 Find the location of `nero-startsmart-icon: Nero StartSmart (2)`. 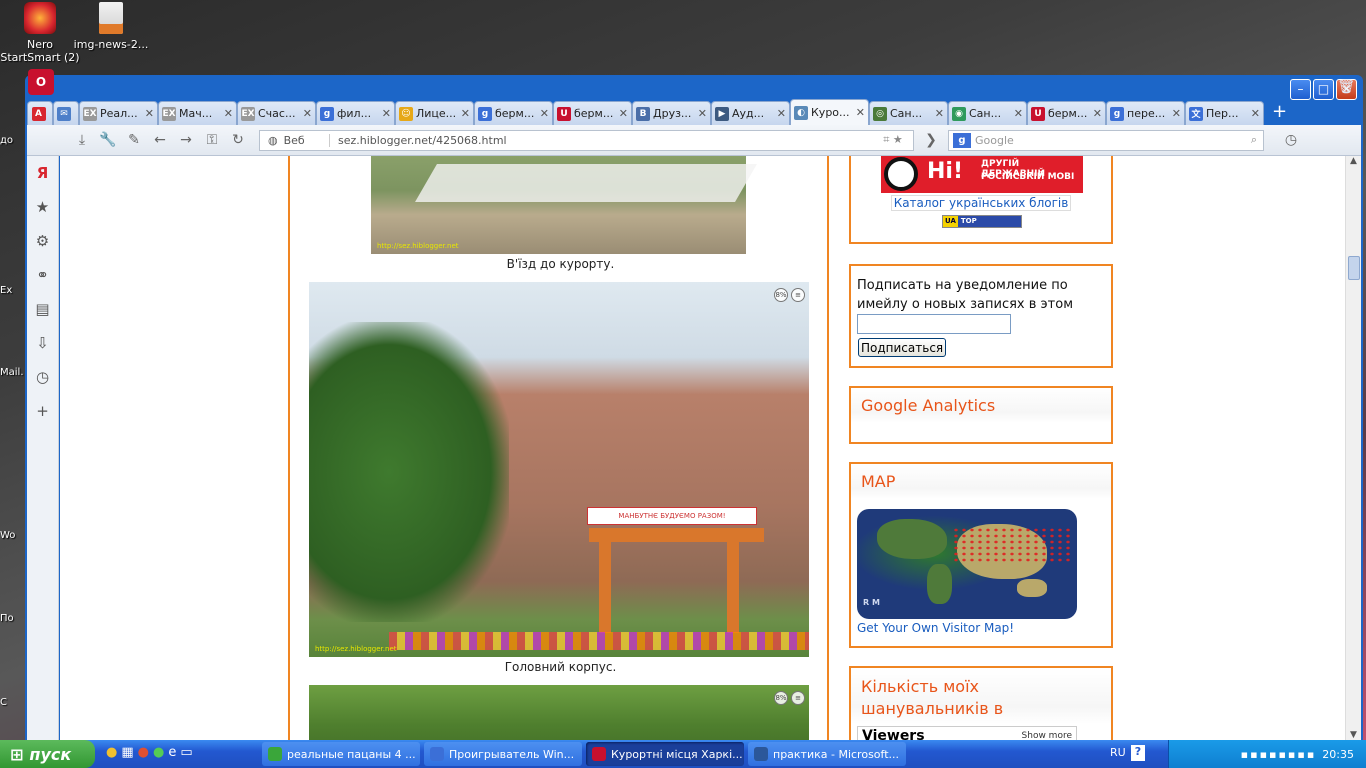

nero-startsmart-icon: Nero StartSmart (2) is located at coordinates (40, 33).